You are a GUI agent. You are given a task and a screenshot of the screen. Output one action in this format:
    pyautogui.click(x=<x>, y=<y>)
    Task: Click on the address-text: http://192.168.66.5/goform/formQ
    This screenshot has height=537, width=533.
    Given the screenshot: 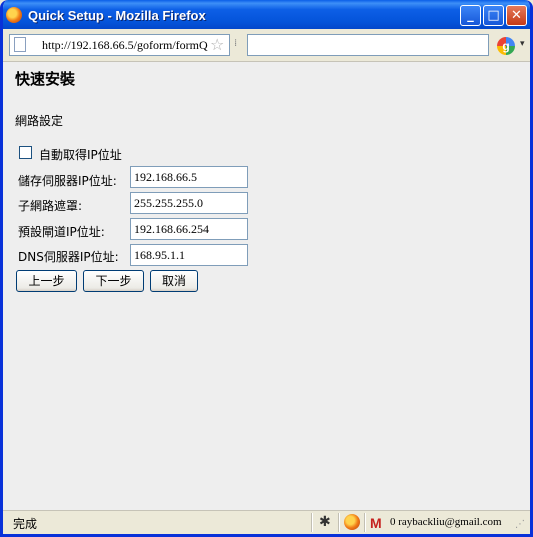 What is the action you would take?
    pyautogui.click(x=126, y=45)
    